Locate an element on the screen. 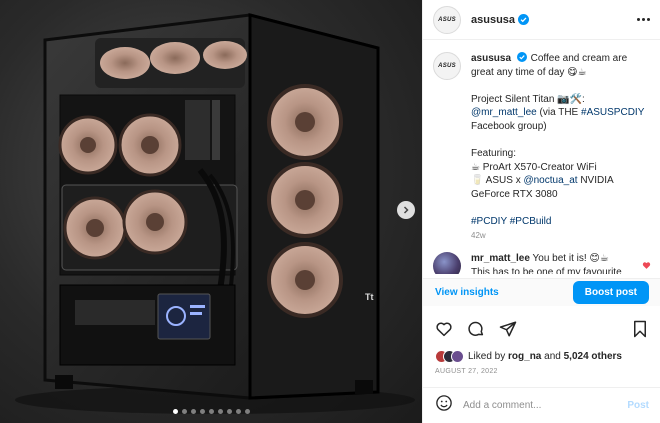  comment-body-2: This has to be one of my favourite is located at coordinates (546, 270).